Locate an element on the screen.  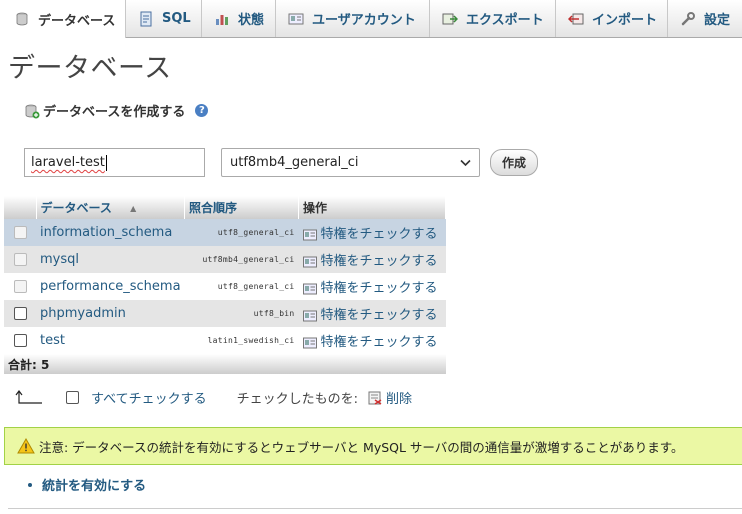
database-add-icon is located at coordinates (32, 111).